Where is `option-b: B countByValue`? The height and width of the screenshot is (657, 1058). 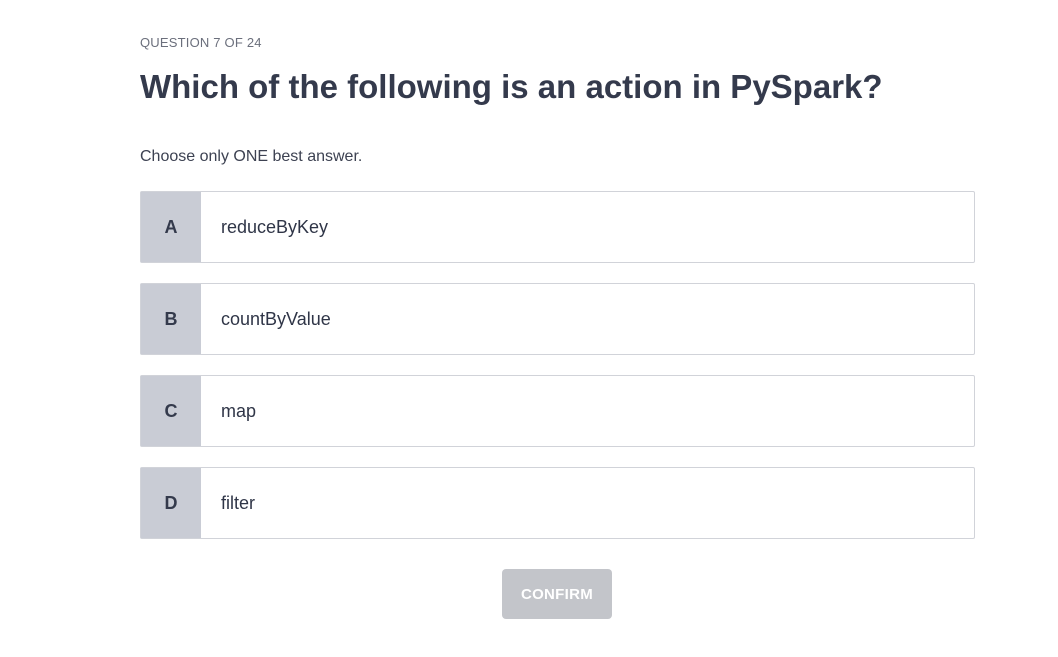
option-b: B countByValue is located at coordinates (557, 319).